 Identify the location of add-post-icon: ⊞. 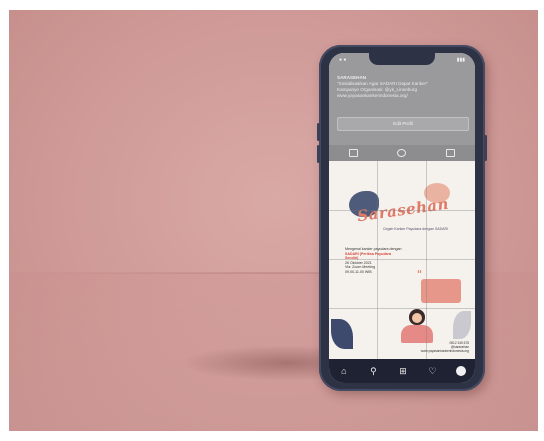
(403, 371).